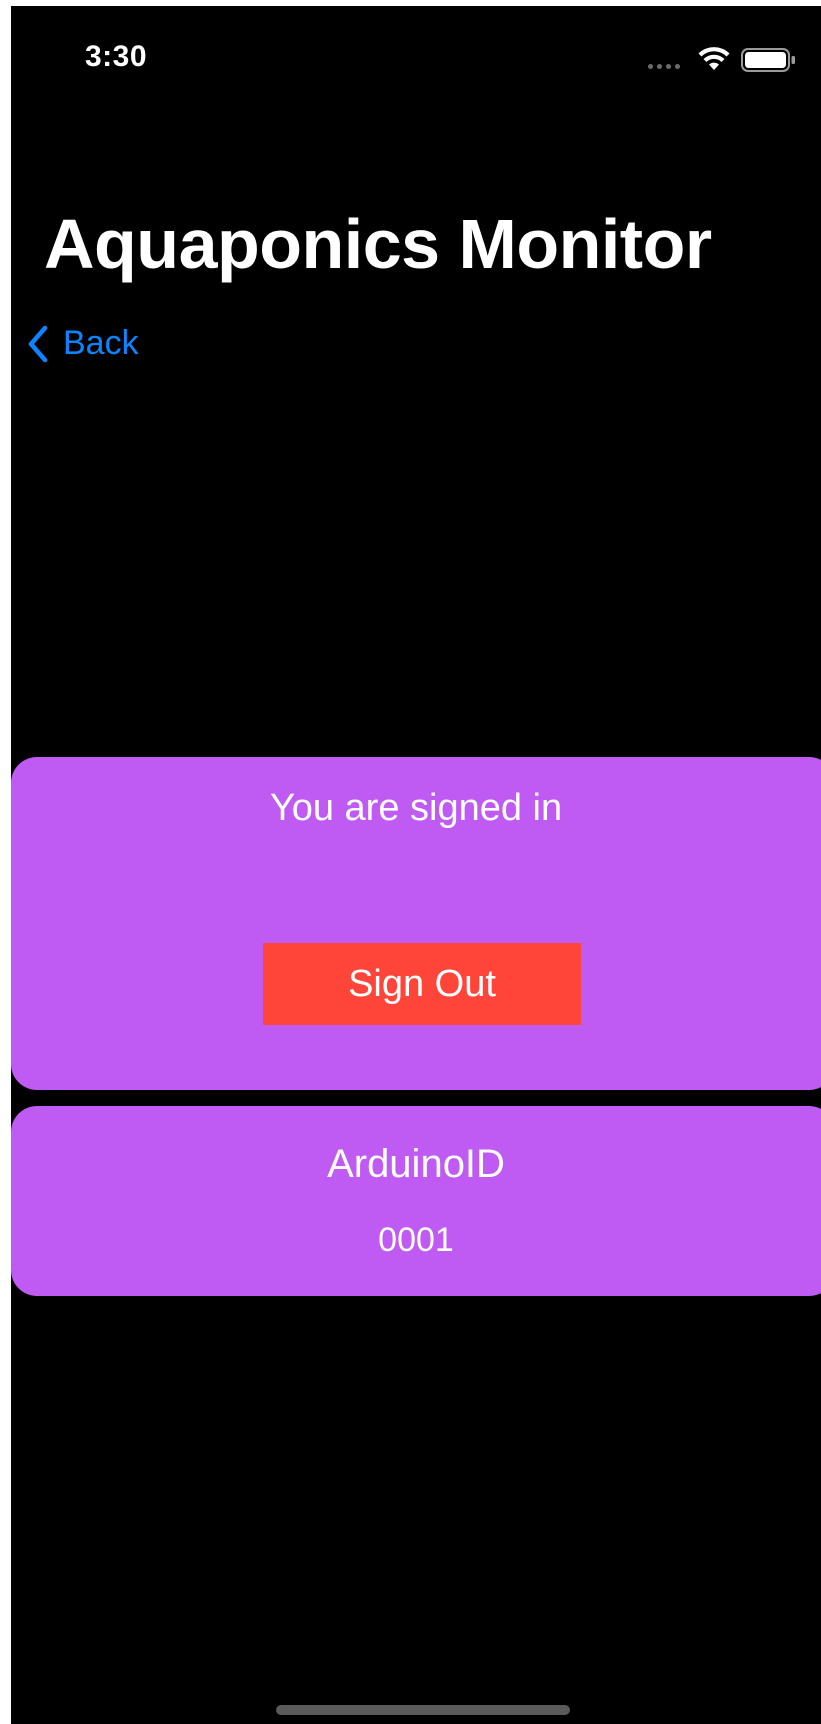  What do you see at coordinates (416, 808) in the screenshot?
I see `signin-status-text: You are signed in` at bounding box center [416, 808].